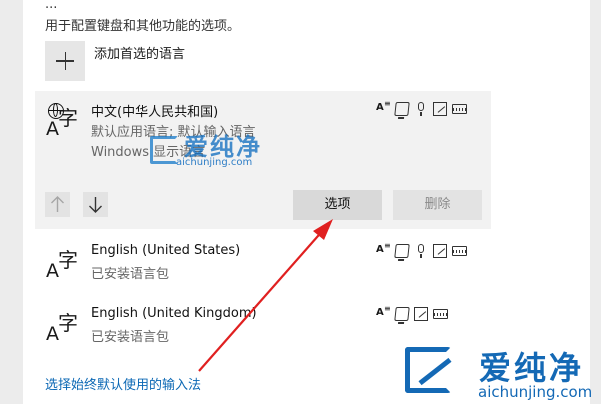 This screenshot has width=601, height=404. Describe the element at coordinates (535, 392) in the screenshot. I see `watermark-large-url: aichunjing.com` at that location.